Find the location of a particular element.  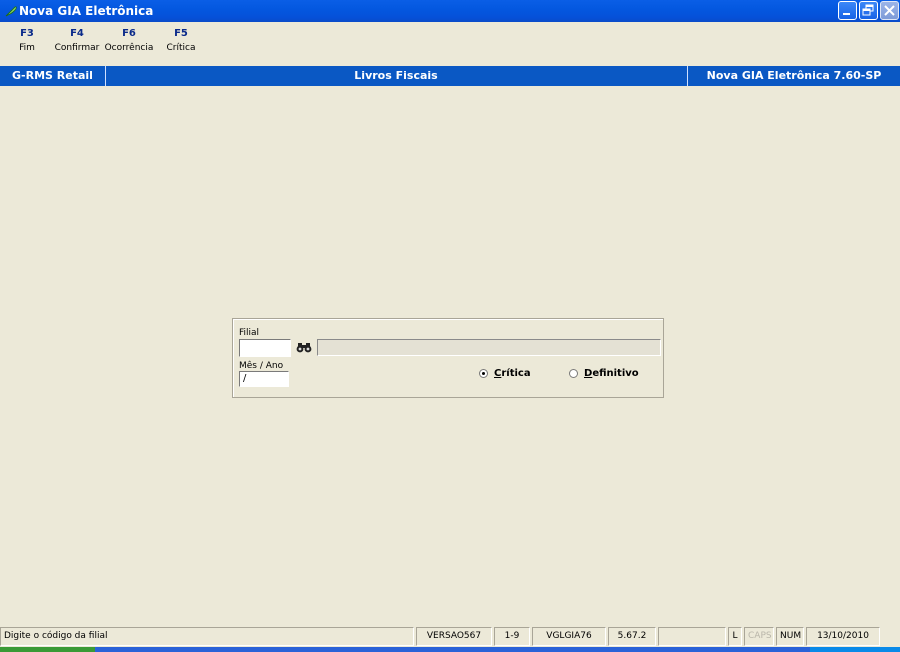

fkey-code: F6 is located at coordinates (129, 33).